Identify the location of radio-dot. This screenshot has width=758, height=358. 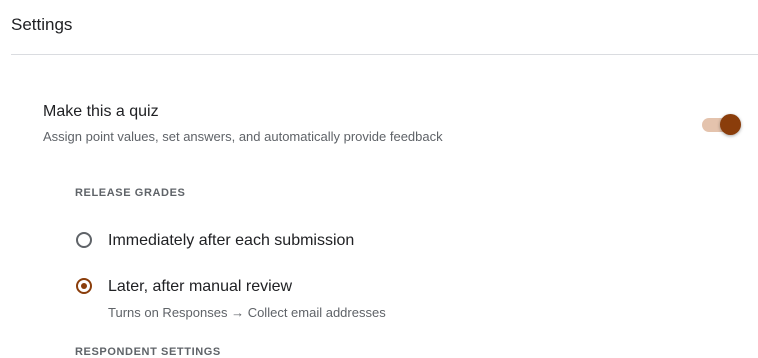
(84, 286).